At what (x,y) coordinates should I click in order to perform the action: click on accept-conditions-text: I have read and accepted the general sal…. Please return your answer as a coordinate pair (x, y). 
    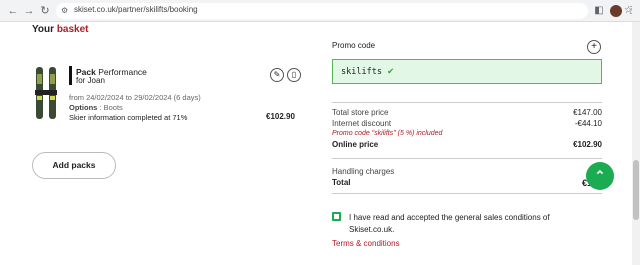
    Looking at the image, I should click on (449, 223).